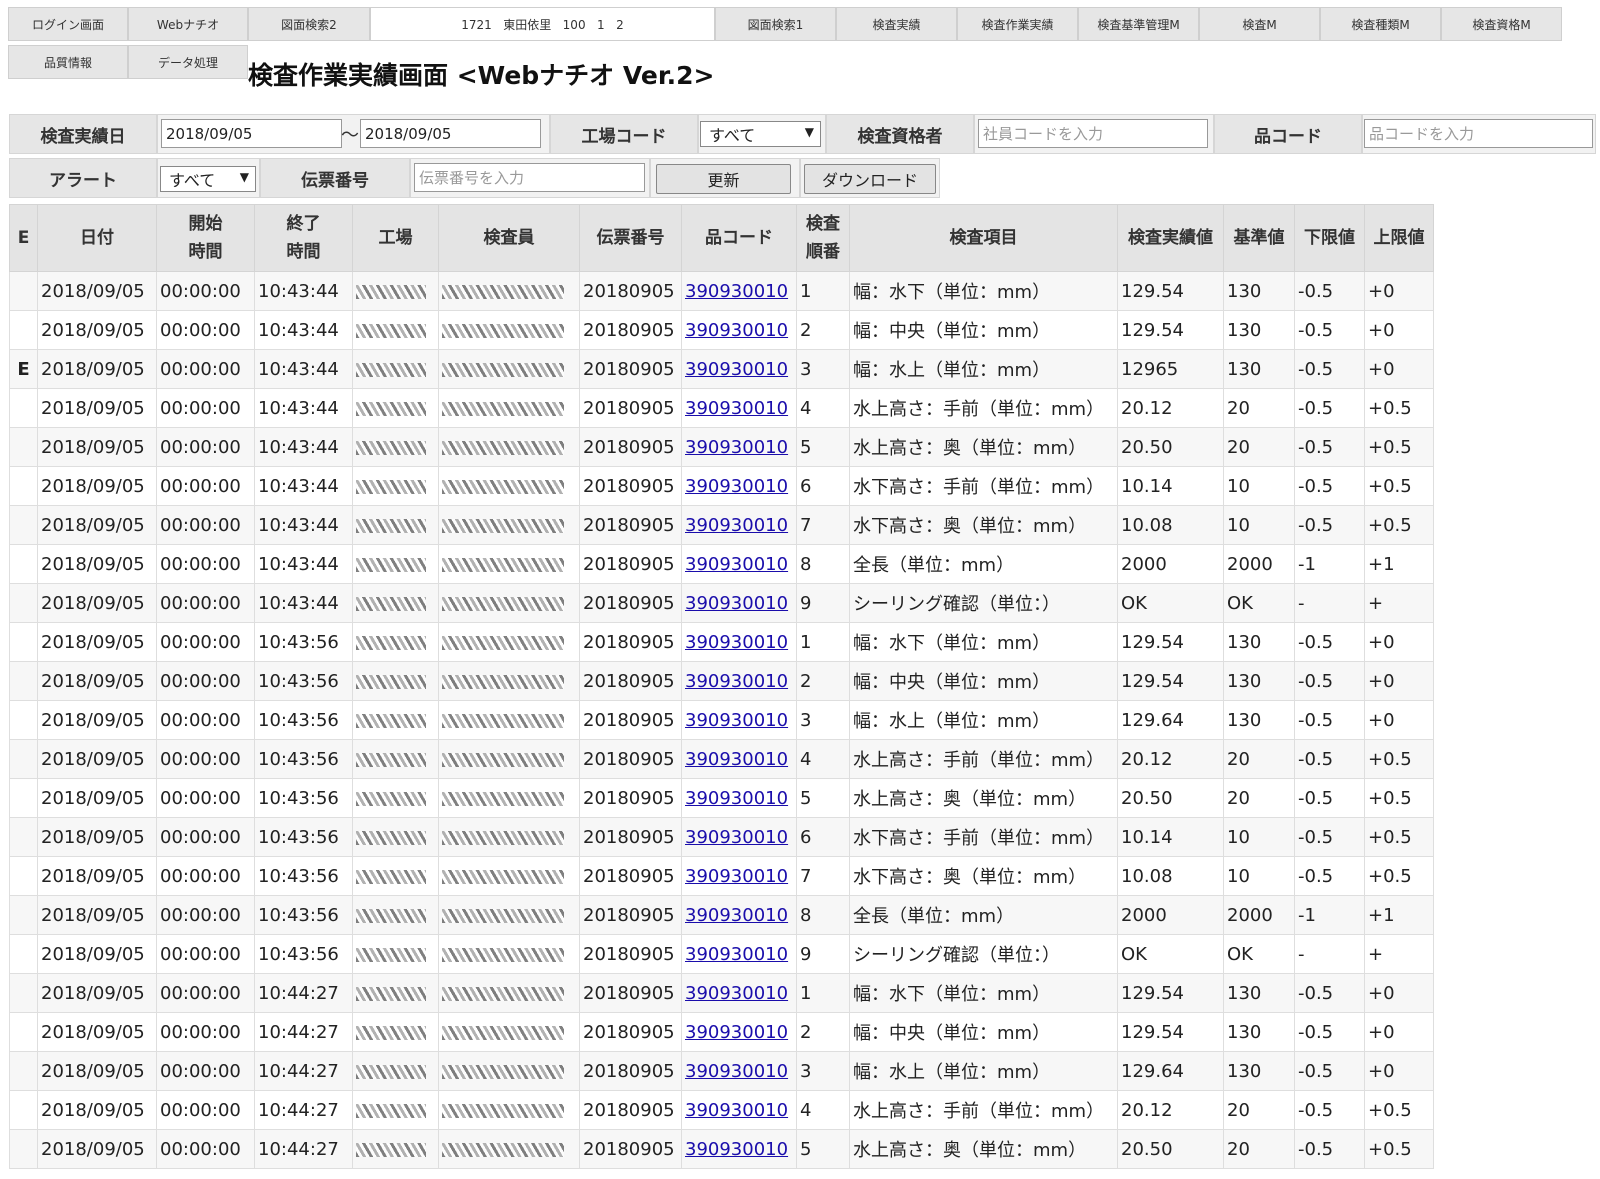 This screenshot has height=1179, width=1600. Describe the element at coordinates (983, 564) in the screenshot. I see `cell-inspection-item: 全長（単位：mm）` at that location.